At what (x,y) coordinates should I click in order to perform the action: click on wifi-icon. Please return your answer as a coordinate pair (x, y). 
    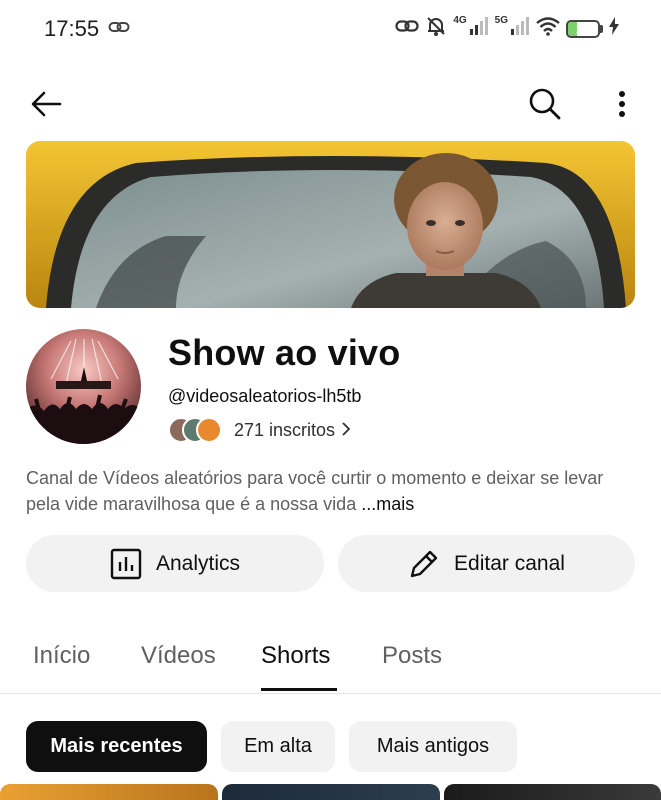
    Looking at the image, I should click on (548, 28).